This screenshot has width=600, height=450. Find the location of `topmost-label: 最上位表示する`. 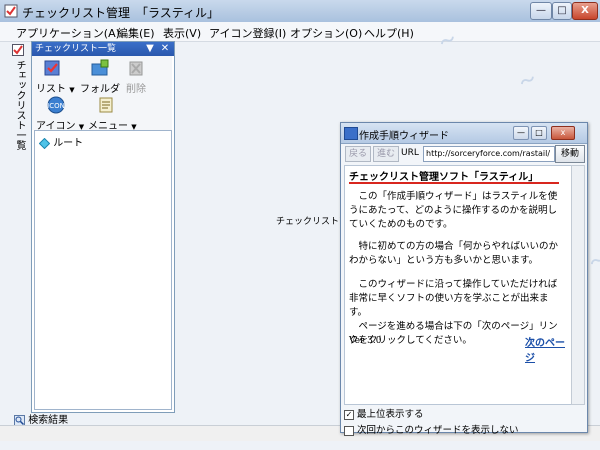

topmost-label: 最上位表示する is located at coordinates (390, 414).